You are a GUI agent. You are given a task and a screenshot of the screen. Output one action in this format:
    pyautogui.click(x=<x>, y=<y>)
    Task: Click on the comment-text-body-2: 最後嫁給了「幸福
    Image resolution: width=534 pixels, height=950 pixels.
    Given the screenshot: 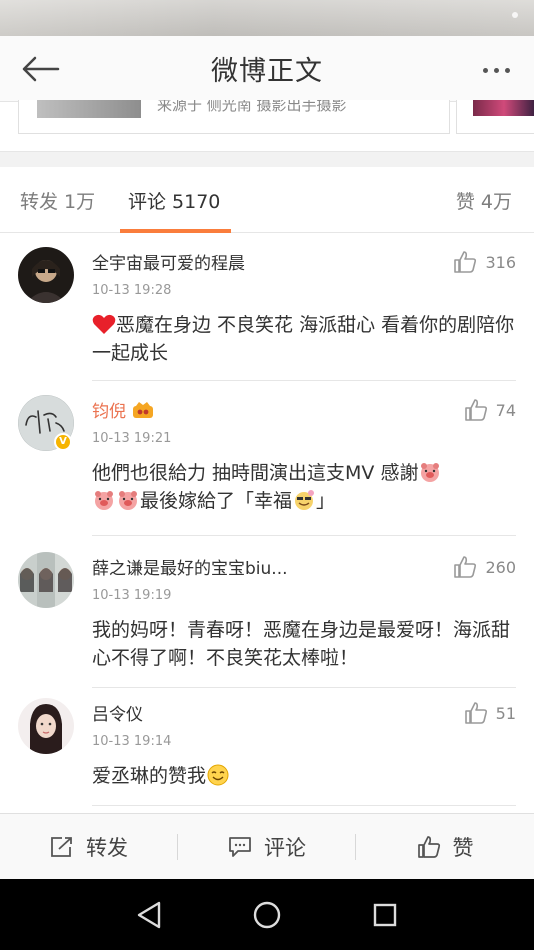 What is the action you would take?
    pyautogui.click(x=216, y=501)
    